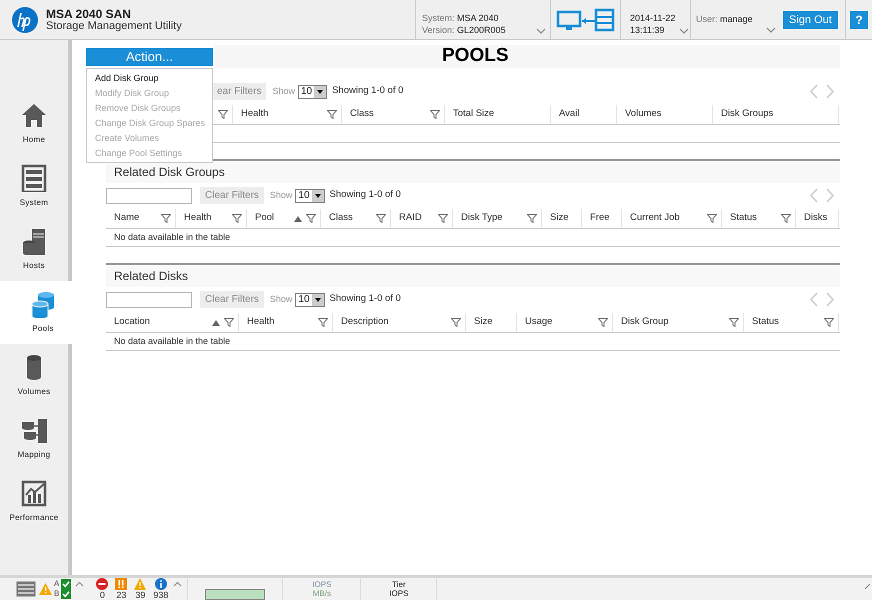  Describe the element at coordinates (57, 584) in the screenshot. I see `controller-label: A` at that location.